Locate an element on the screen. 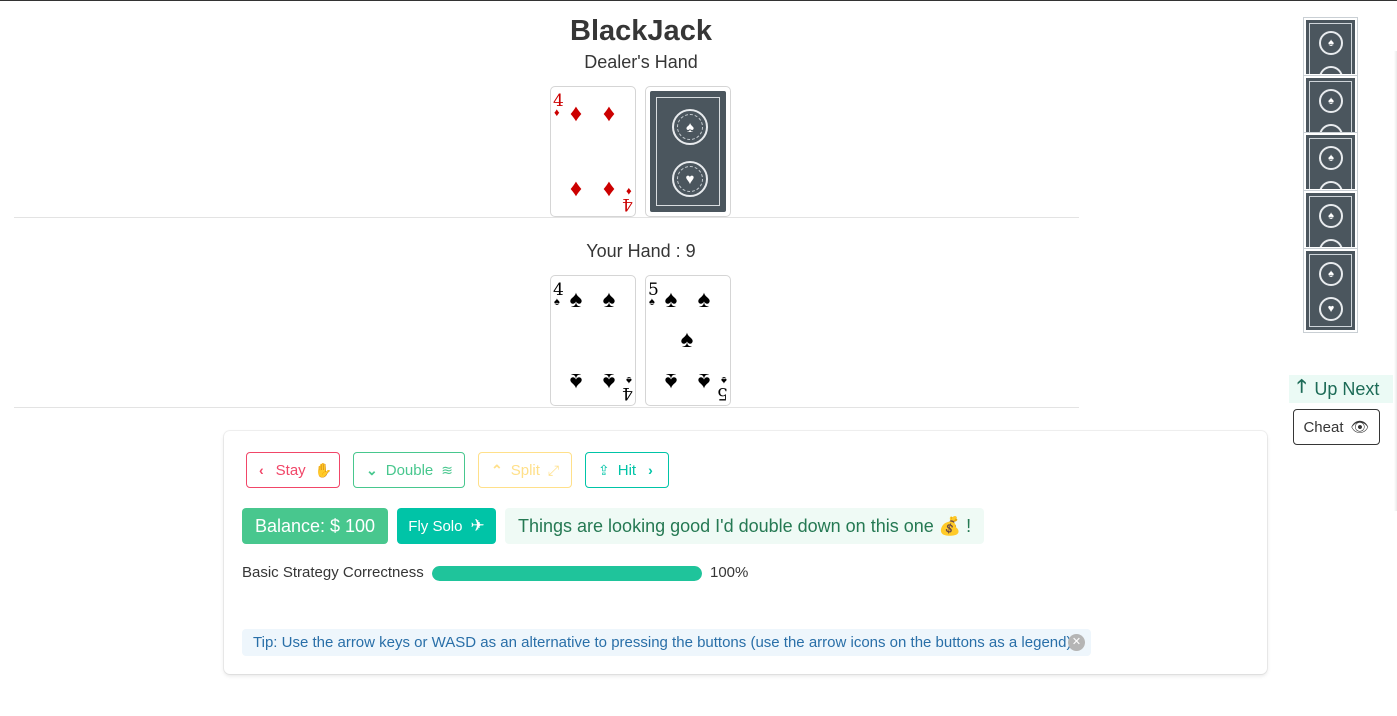  player-card-4-spades: 4 ♠ ♠ ♠ ♠ ♠ ♠ 4 is located at coordinates (593, 340).